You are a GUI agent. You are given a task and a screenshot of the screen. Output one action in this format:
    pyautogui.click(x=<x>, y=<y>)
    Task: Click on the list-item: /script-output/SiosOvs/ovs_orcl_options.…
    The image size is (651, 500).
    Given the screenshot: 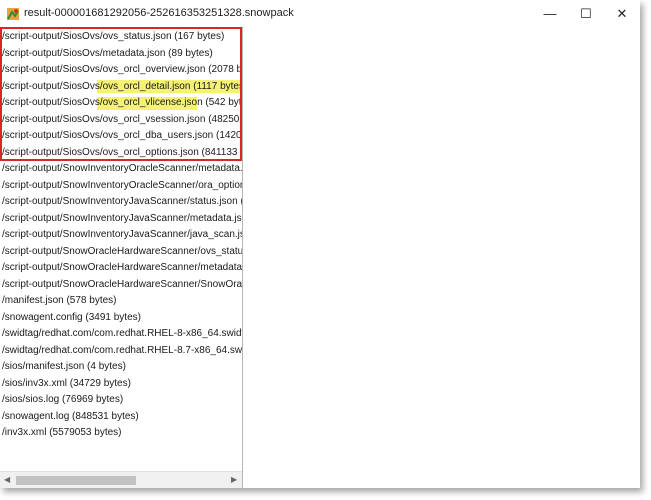 What is the action you would take?
    pyautogui.click(x=121, y=153)
    